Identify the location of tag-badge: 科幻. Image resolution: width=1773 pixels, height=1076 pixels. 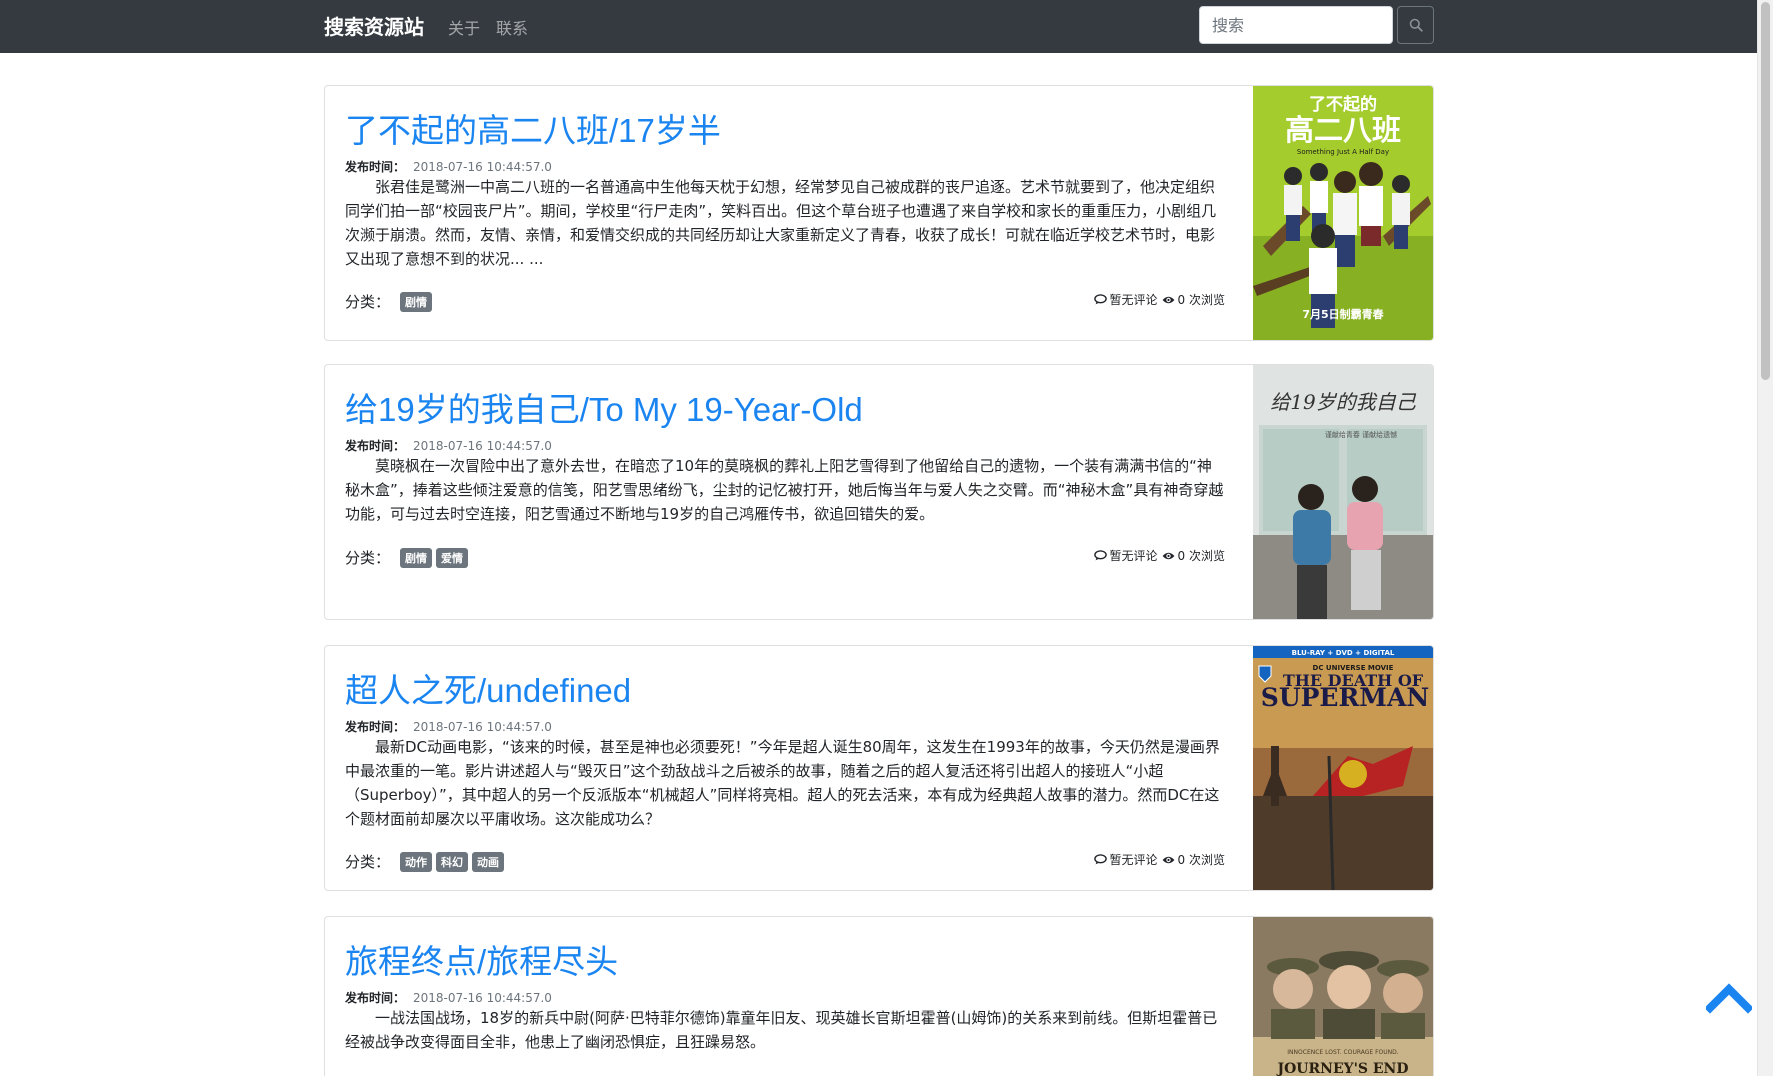
(452, 861).